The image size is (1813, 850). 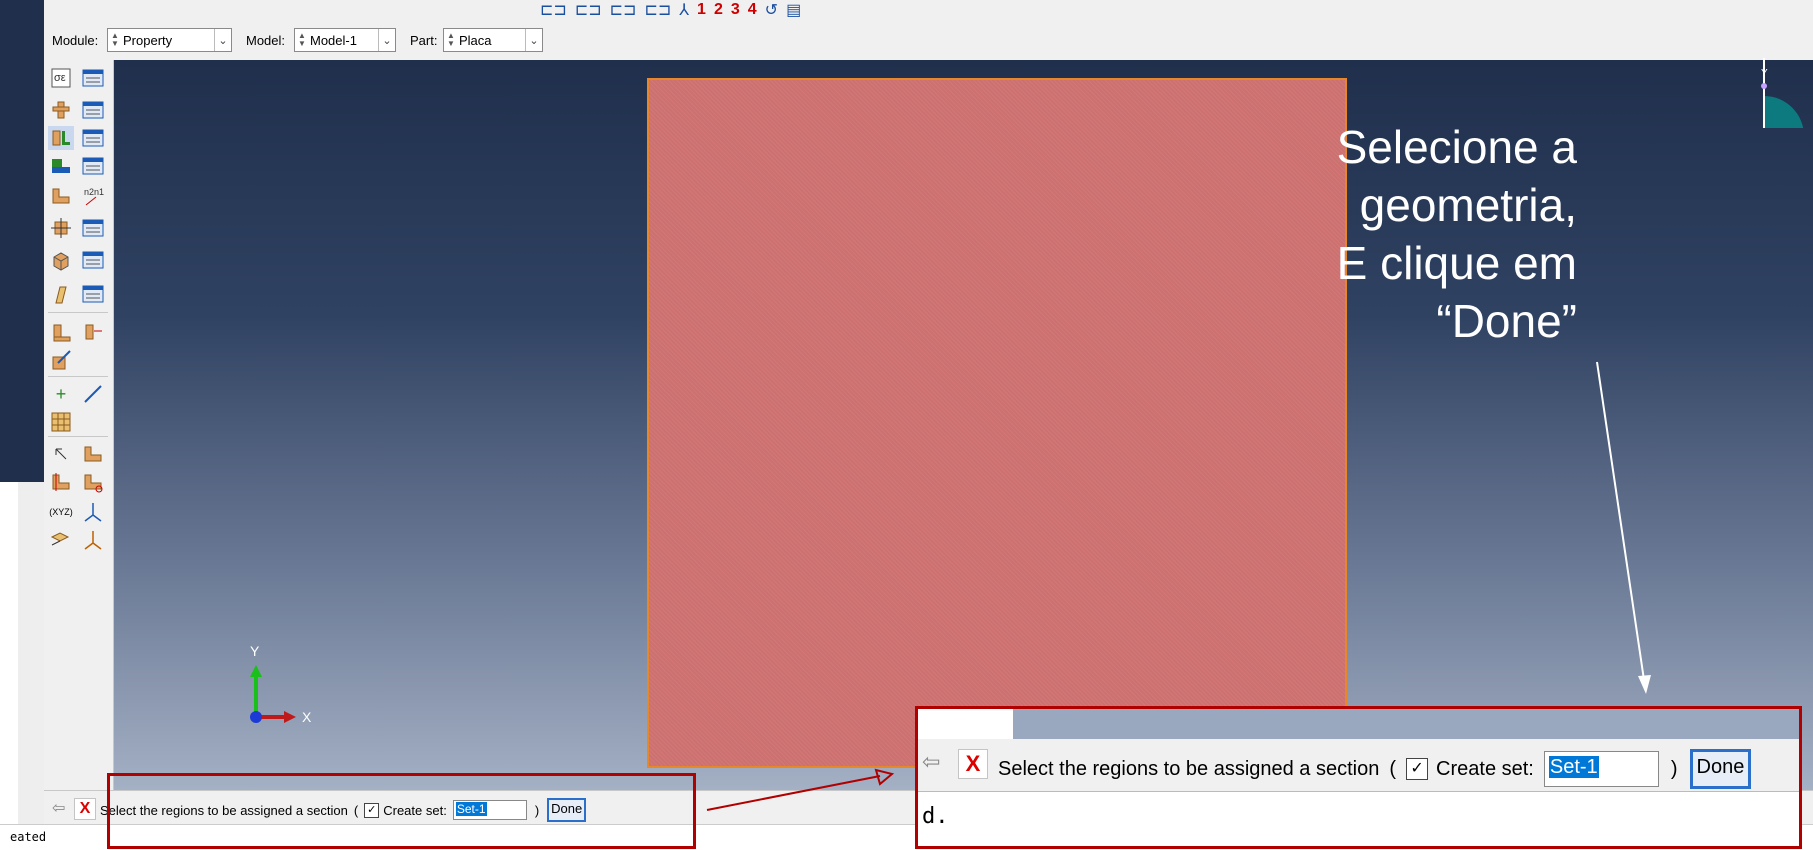 I want to click on view-toolbar-icons: ⊏⊐ ⊏⊐ ⊏⊐ ⊏⊐ ⅄ 1 2 3 4 ↺ ▤, so click(x=670, y=10).